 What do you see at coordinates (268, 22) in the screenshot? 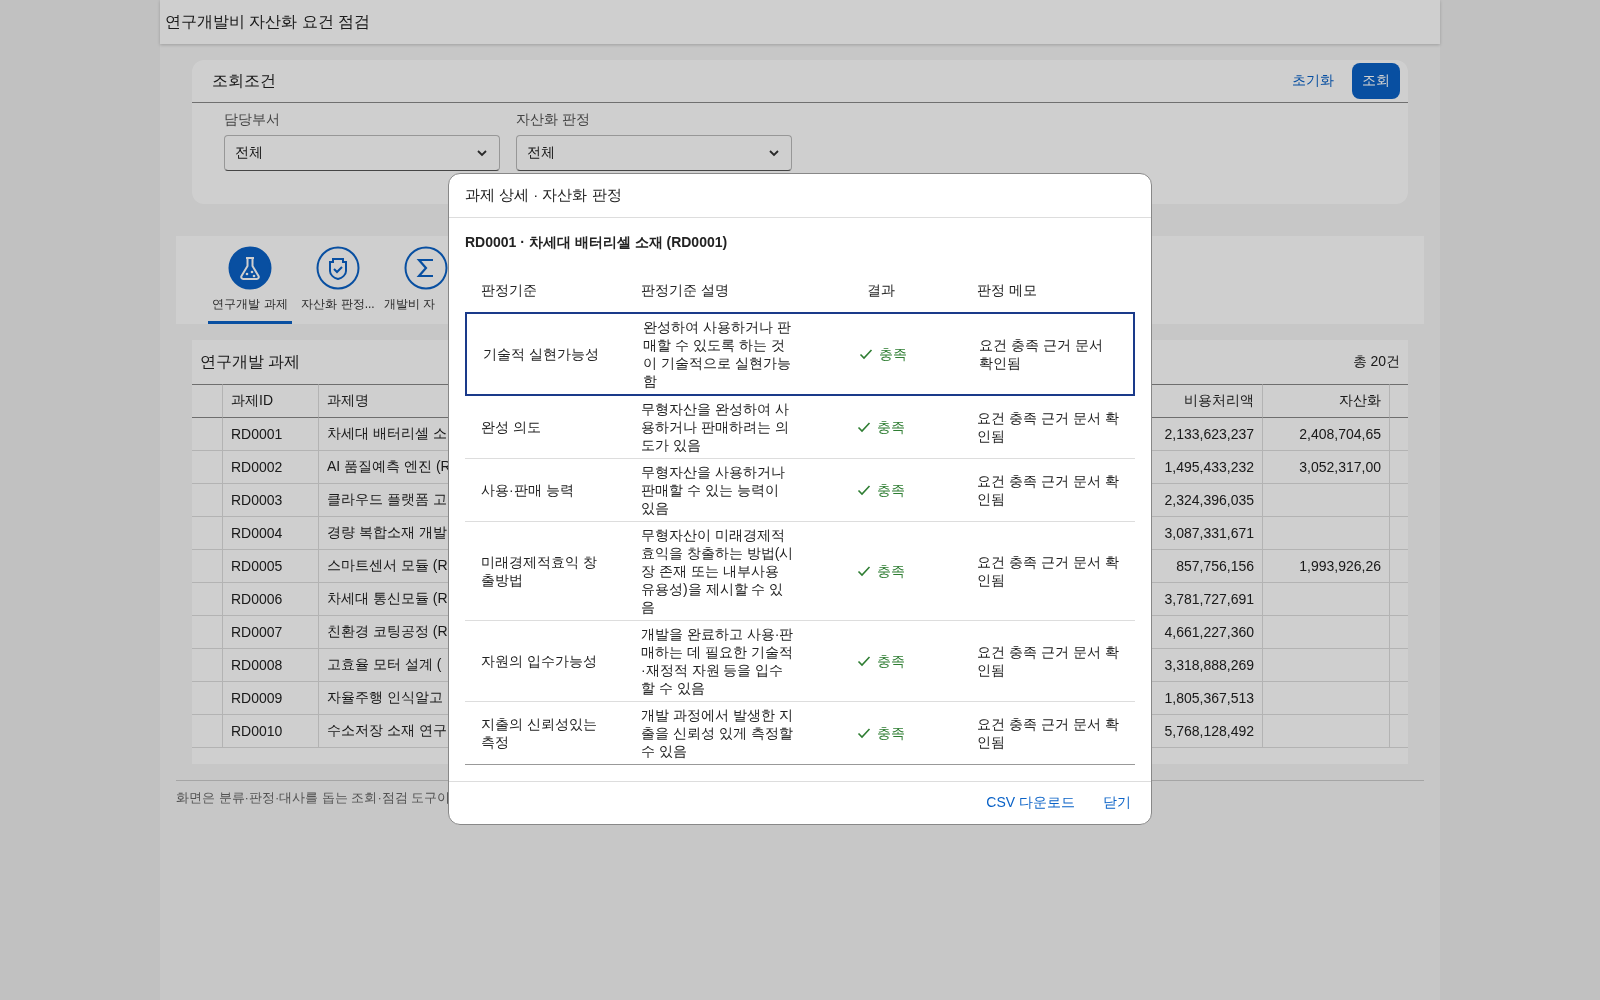
I see `page-title: 연구개발비 자산화 요건 점검` at bounding box center [268, 22].